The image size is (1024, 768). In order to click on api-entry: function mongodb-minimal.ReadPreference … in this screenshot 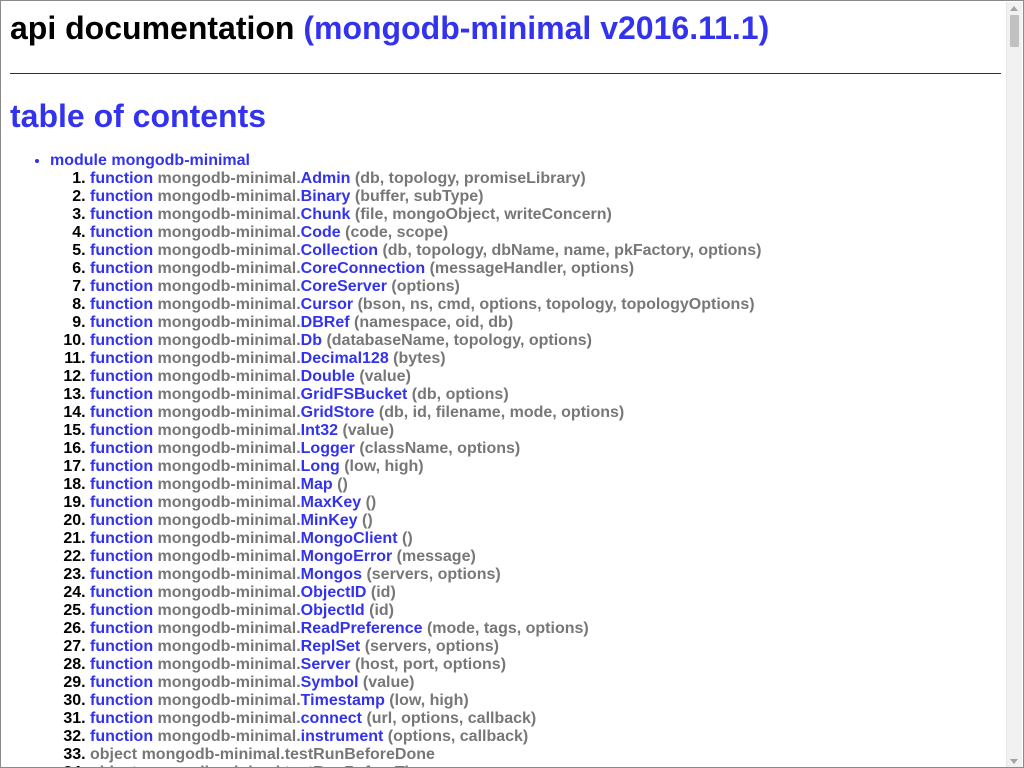, I will do `click(545, 629)`.